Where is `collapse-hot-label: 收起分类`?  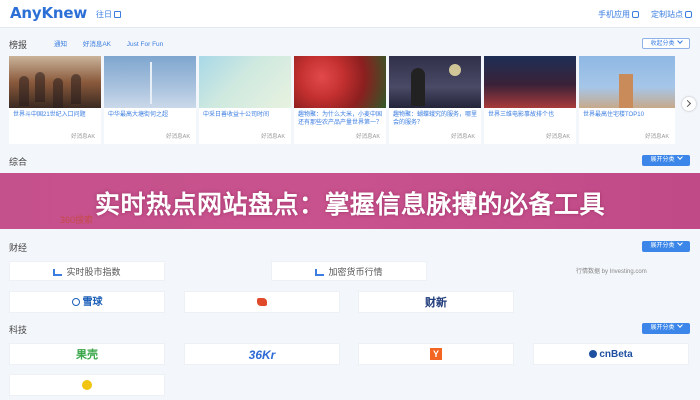
collapse-hot-label: 收起分类 is located at coordinates (662, 44).